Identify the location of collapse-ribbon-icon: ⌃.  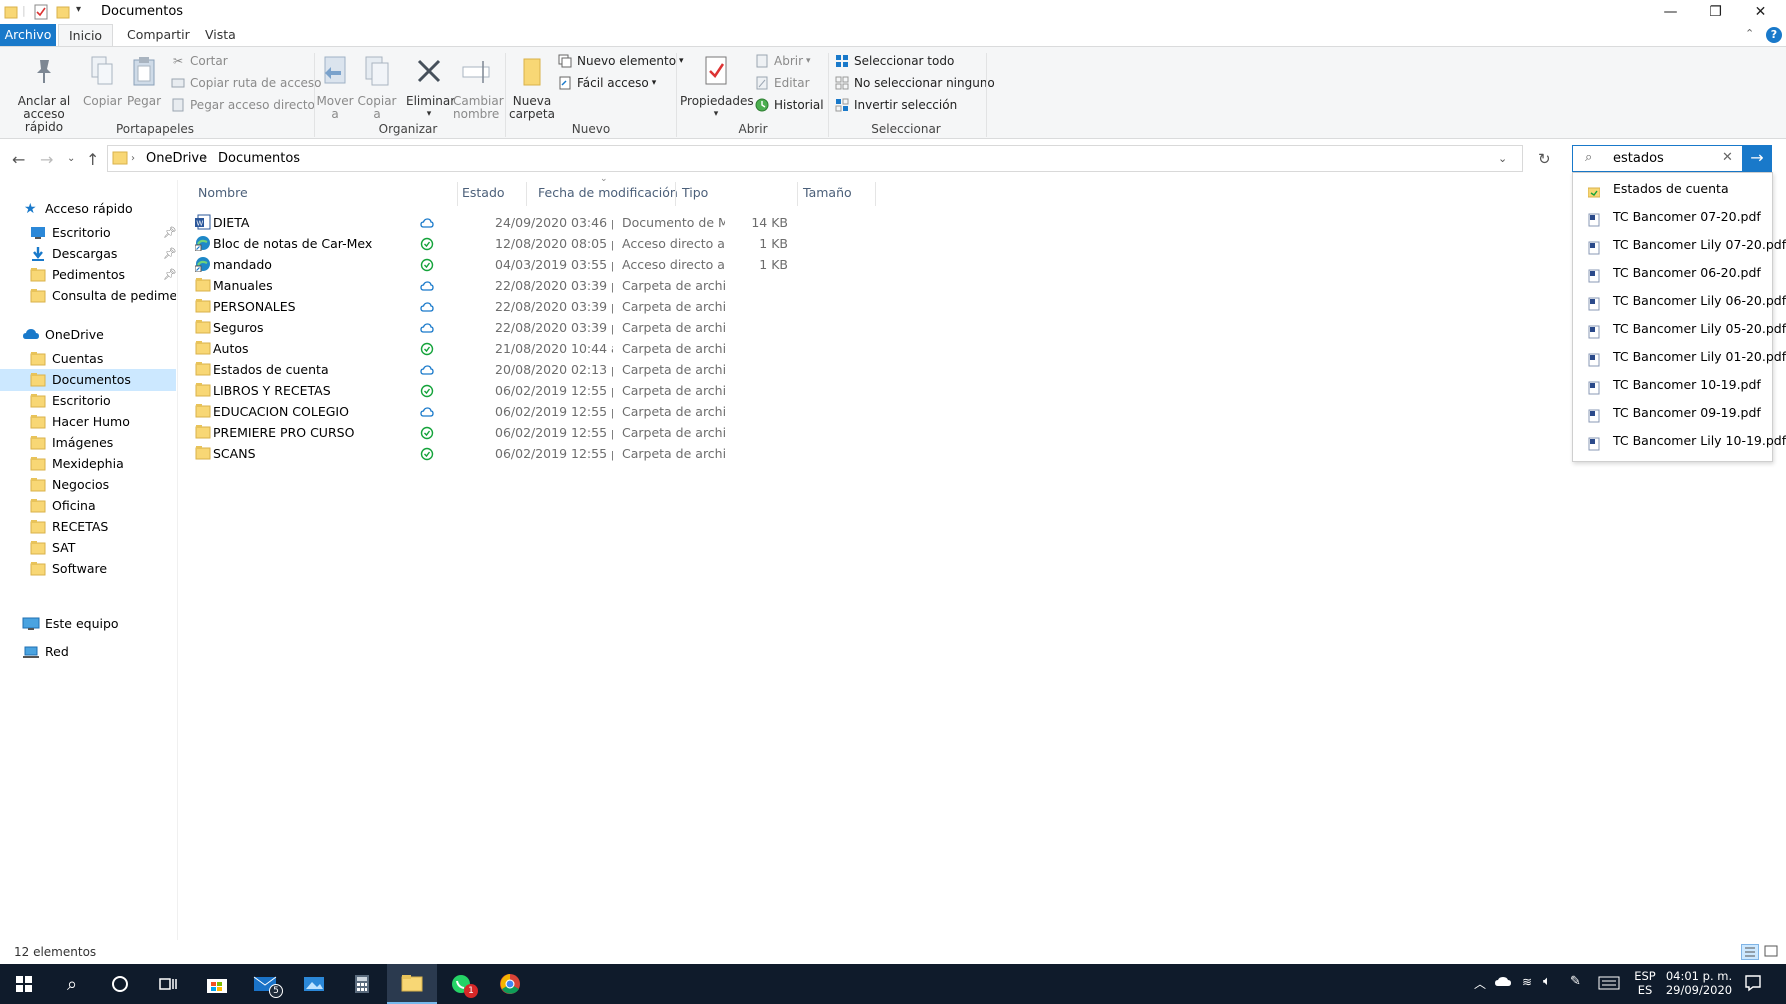
(1749, 33).